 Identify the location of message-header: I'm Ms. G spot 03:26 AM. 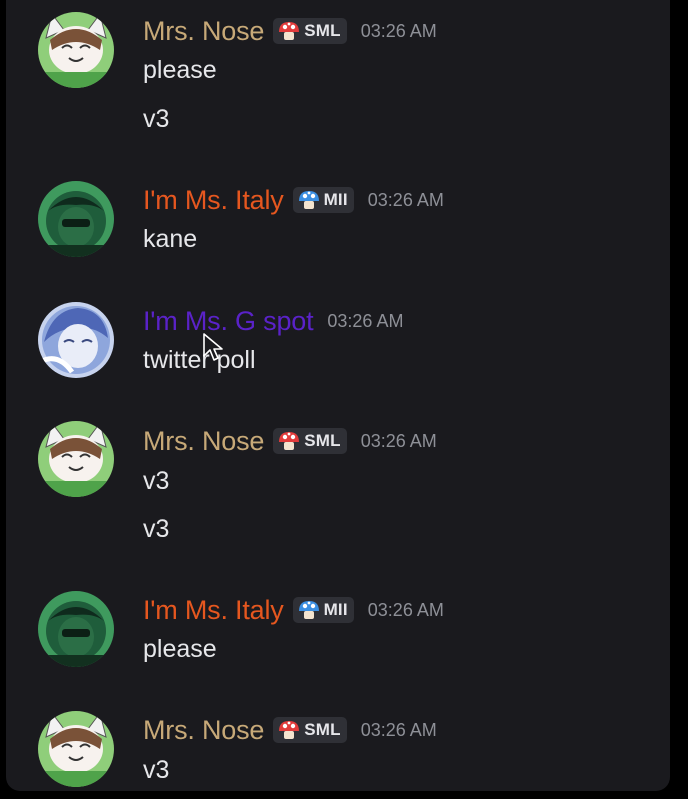
(273, 321).